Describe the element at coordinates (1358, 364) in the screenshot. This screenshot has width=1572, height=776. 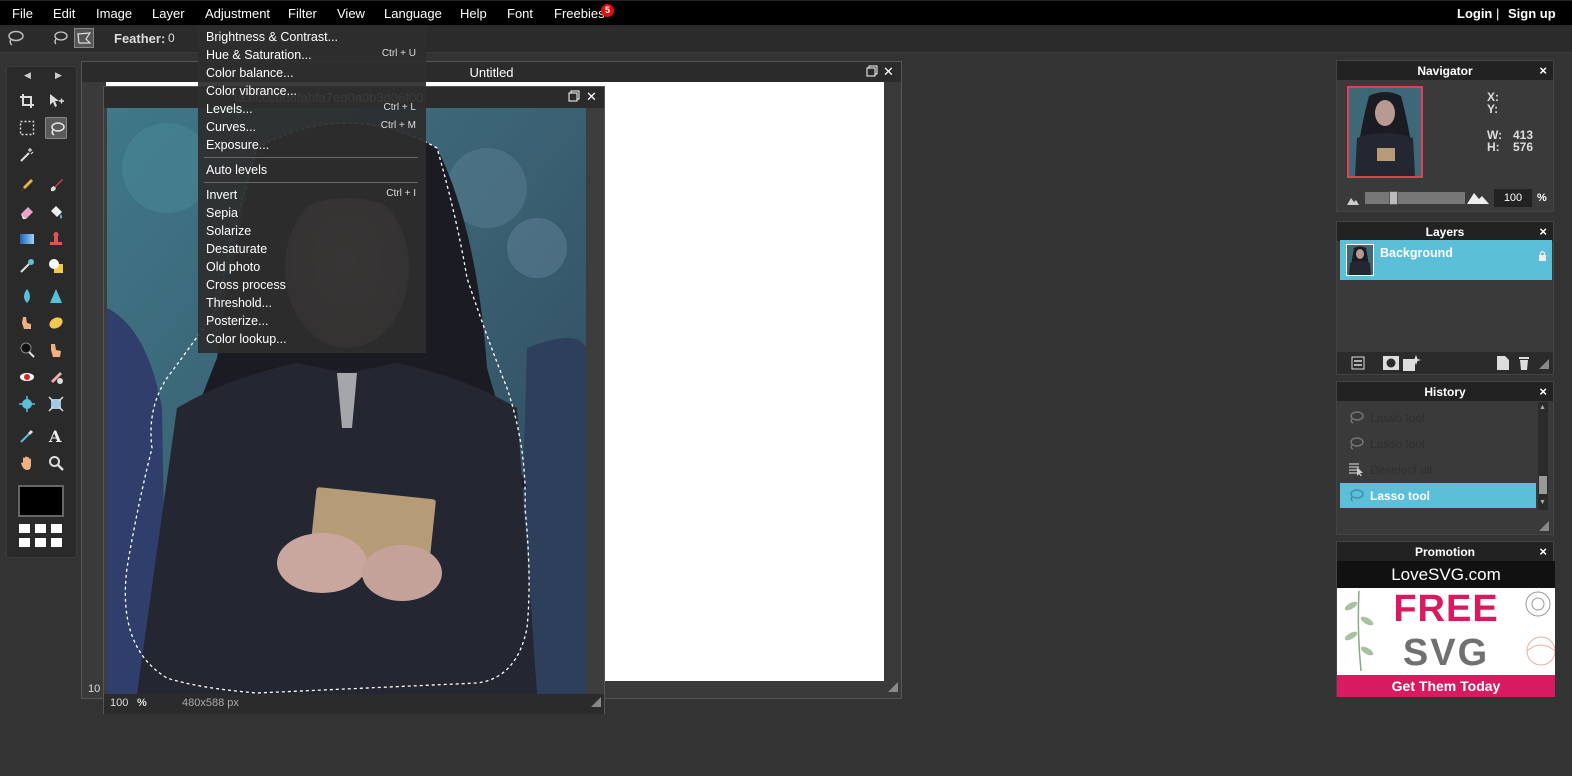
I see `layer-settings-icon` at that location.